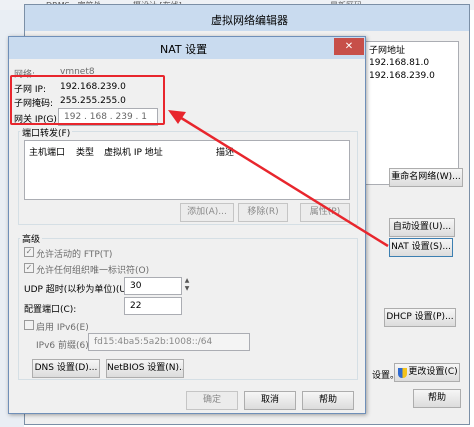  Describe the element at coordinates (177, 117) in the screenshot. I see `annotation-arrow-head` at that location.